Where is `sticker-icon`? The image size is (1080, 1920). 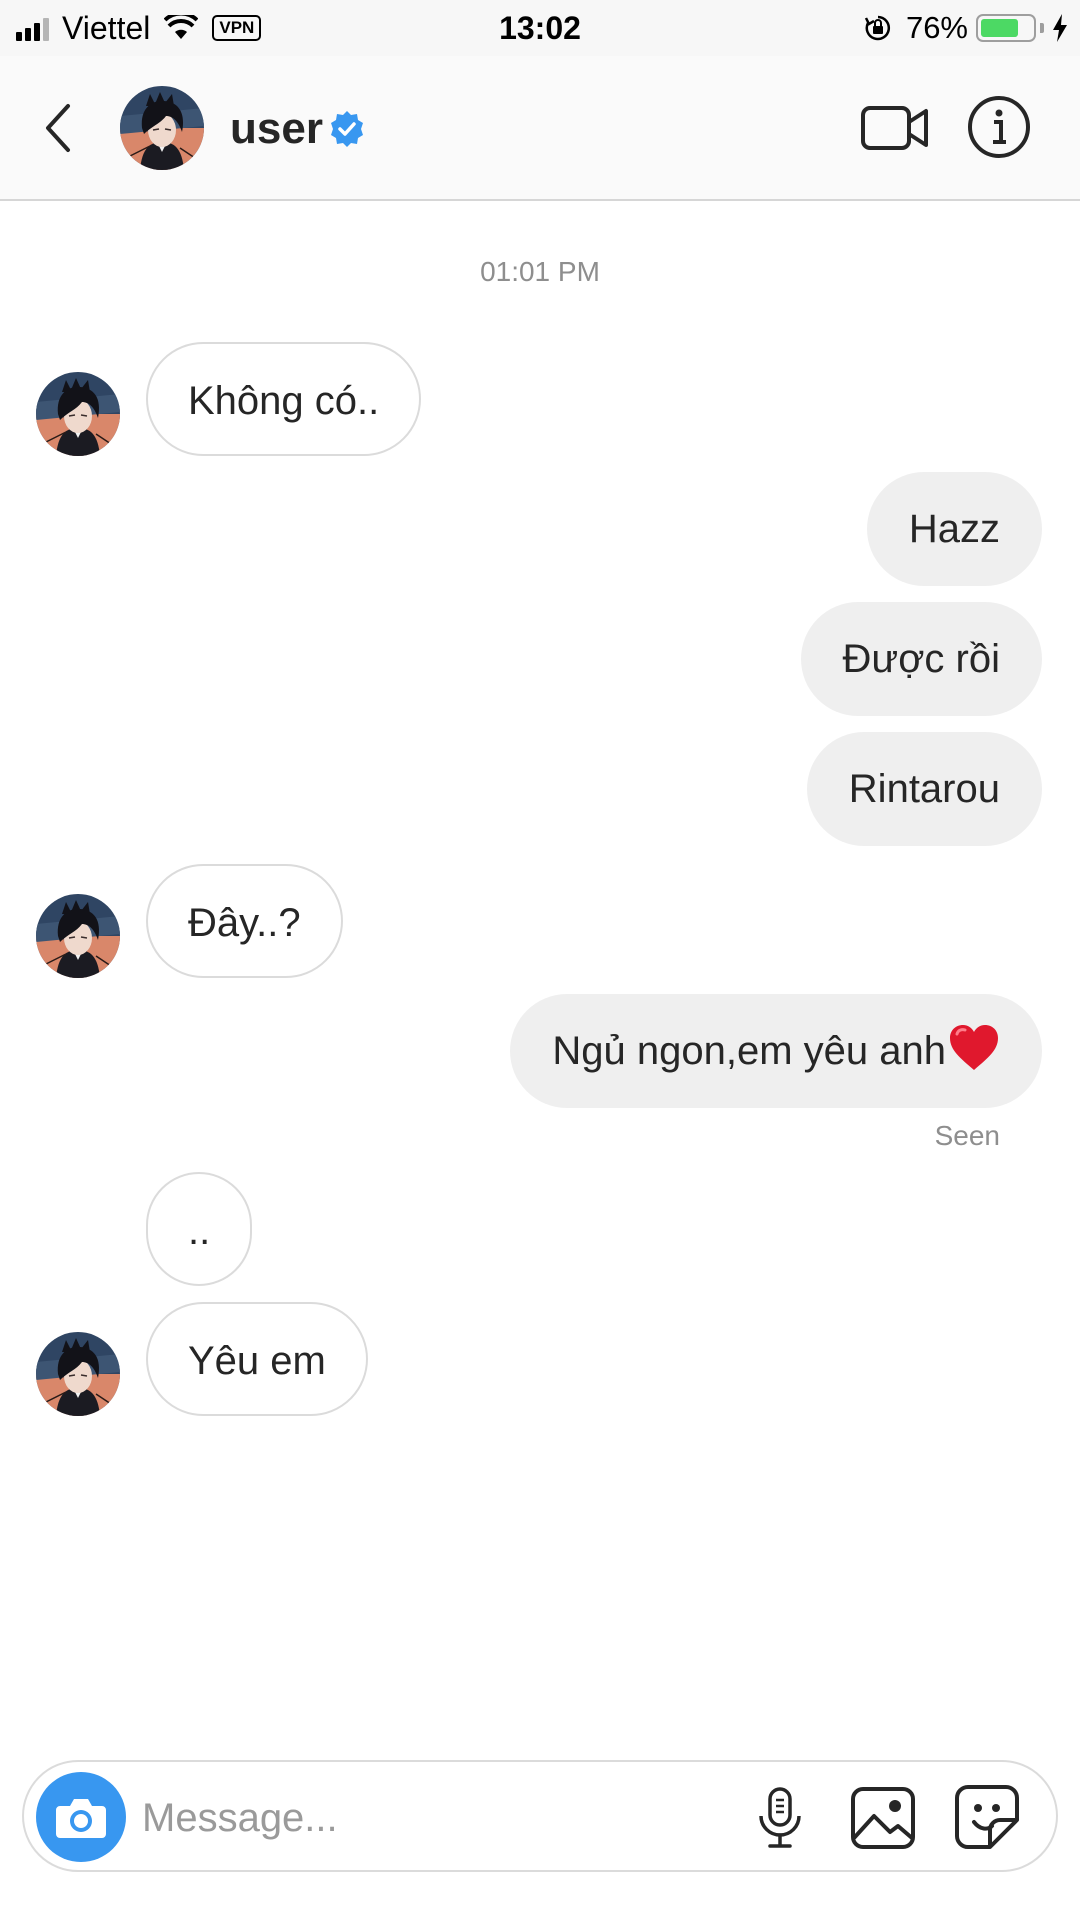 sticker-icon is located at coordinates (987, 1817).